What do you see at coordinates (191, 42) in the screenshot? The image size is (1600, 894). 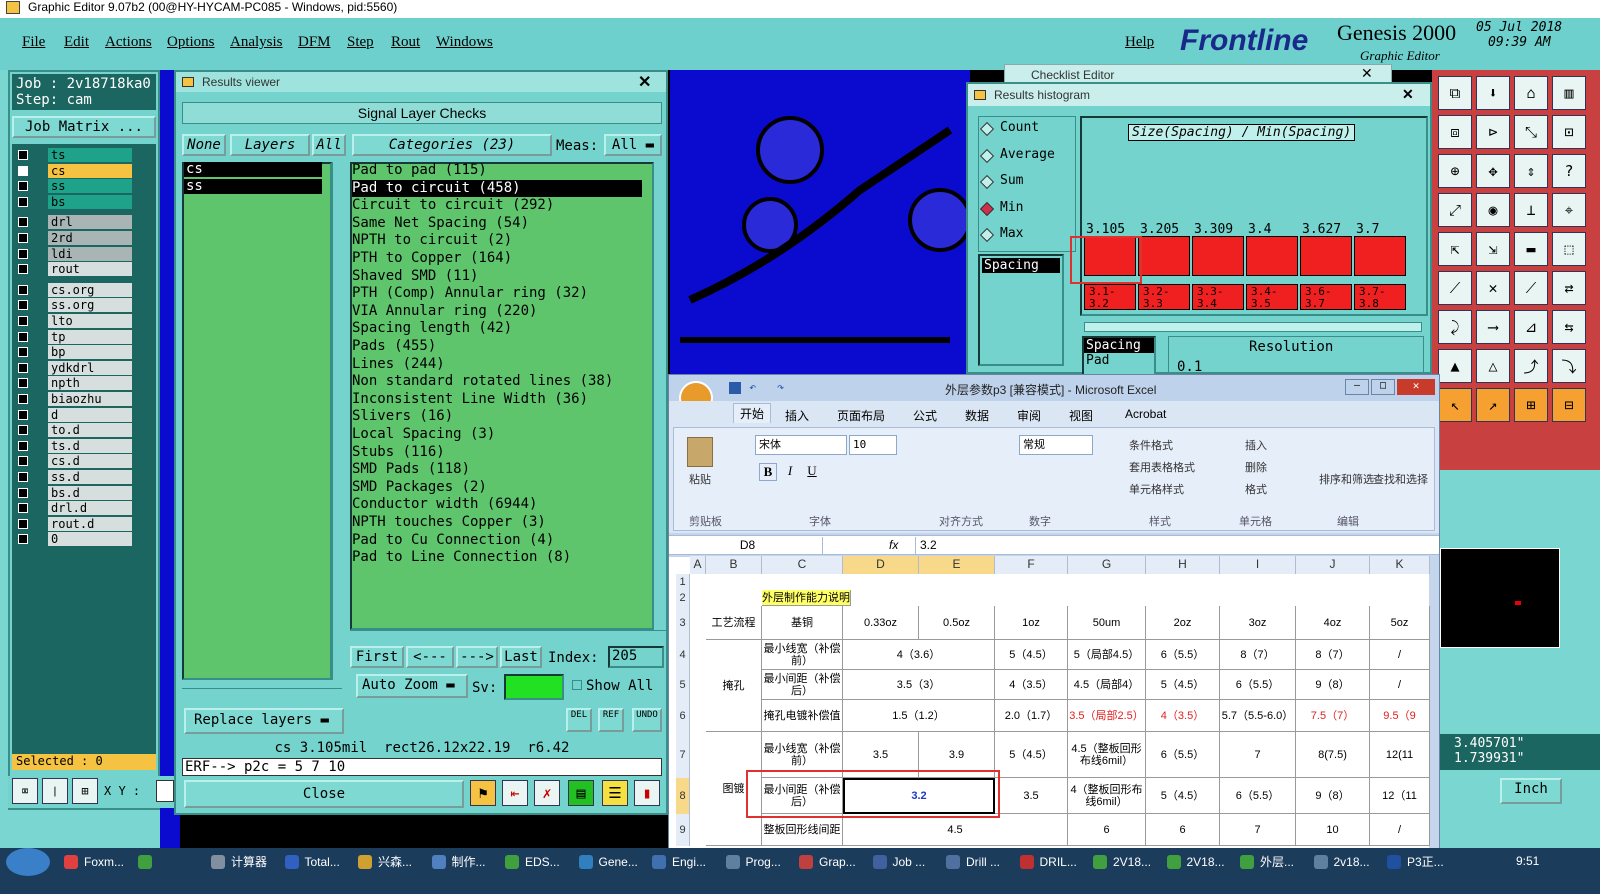 I see `menu-options: Options` at bounding box center [191, 42].